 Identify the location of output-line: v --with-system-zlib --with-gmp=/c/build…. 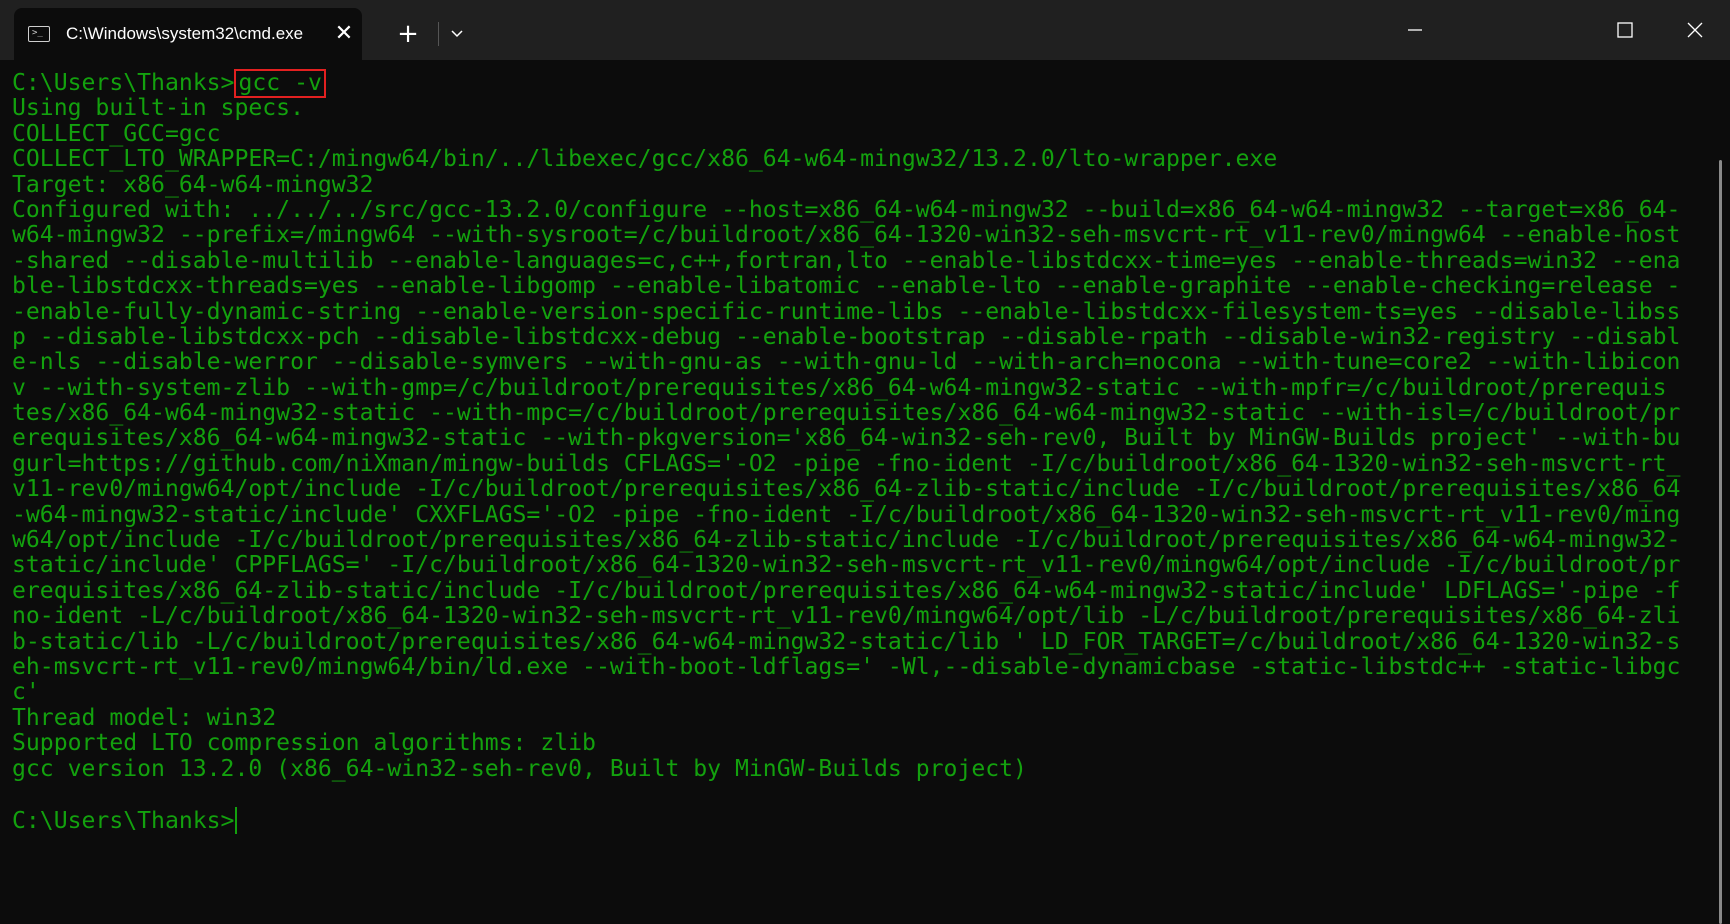
(839, 387).